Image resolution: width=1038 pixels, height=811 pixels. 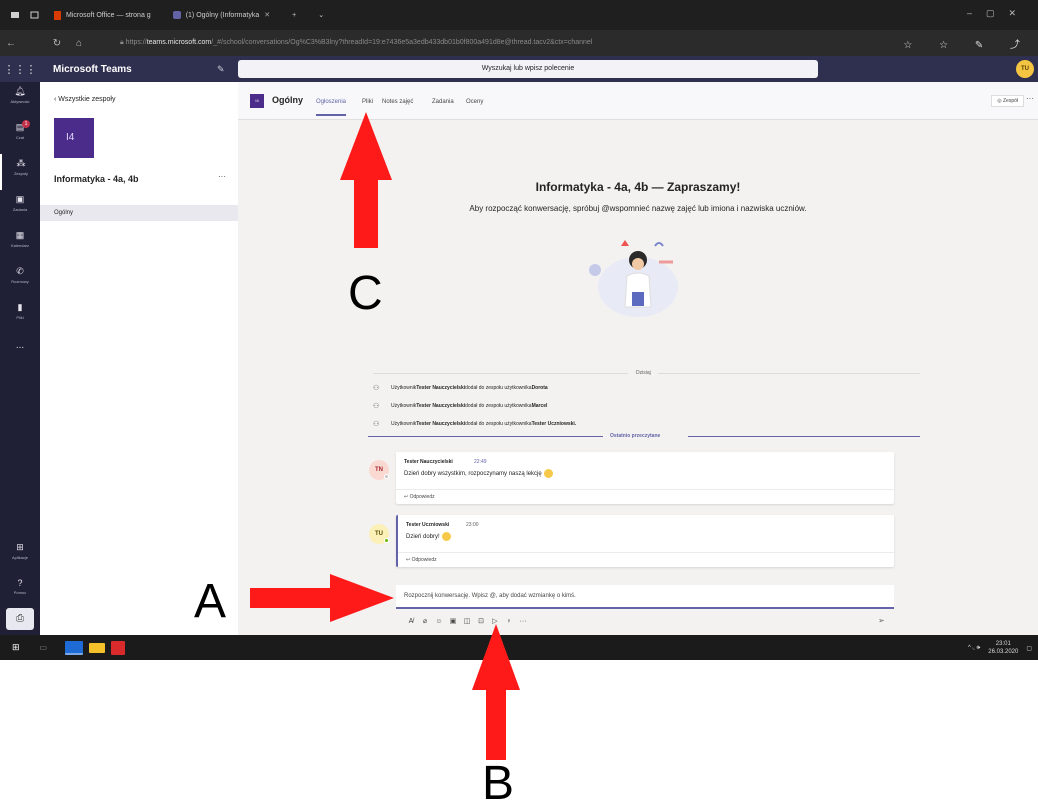 What do you see at coordinates (210, 601) in the screenshot?
I see `annotation-label-a: A` at bounding box center [210, 601].